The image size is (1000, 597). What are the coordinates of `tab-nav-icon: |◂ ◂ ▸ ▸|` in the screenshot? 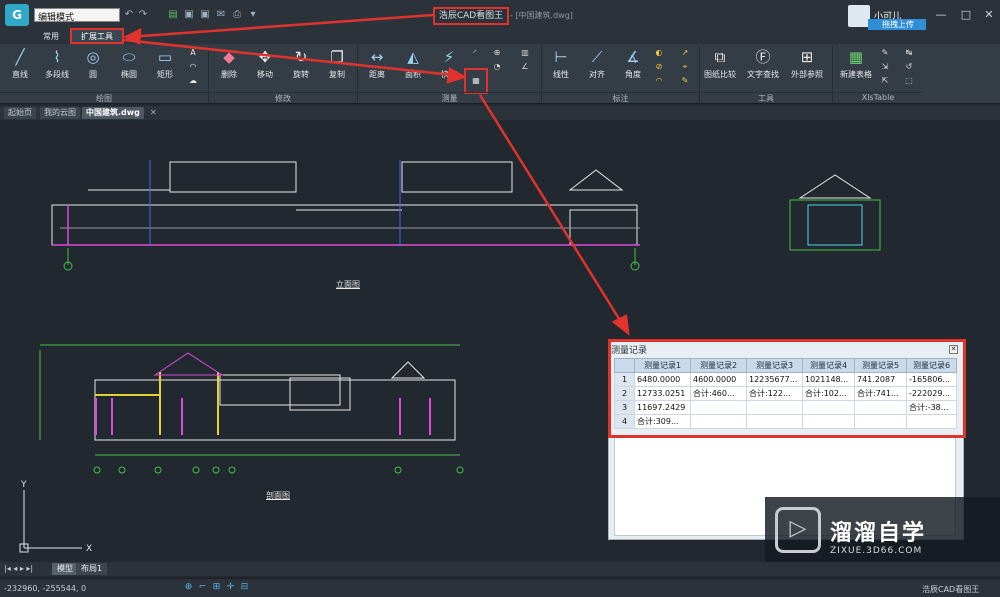 It's located at (18, 568).